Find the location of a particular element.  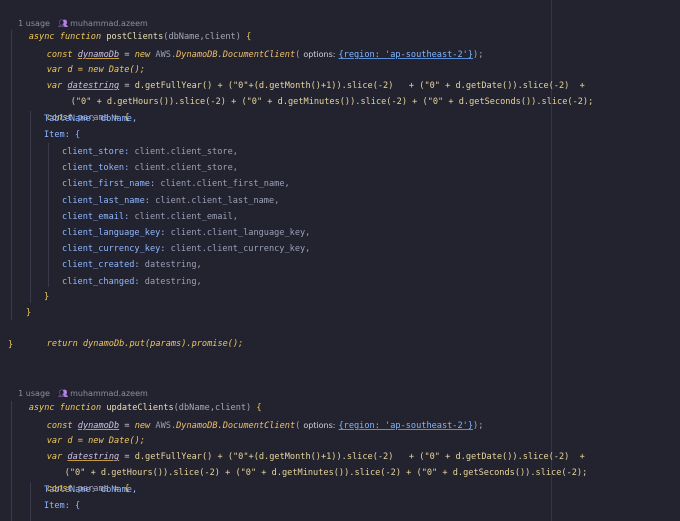

field-text: client_token: client.client_store, is located at coordinates (150, 168).